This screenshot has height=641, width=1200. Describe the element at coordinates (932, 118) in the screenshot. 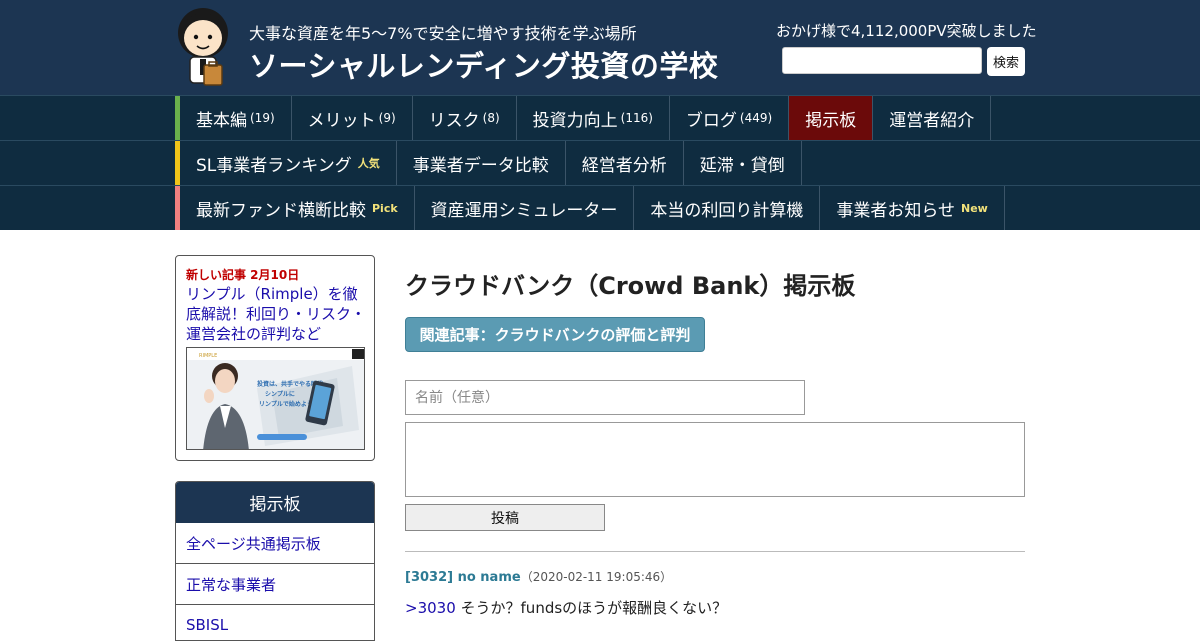

I see `nav-item-about: 運営者紹介` at that location.